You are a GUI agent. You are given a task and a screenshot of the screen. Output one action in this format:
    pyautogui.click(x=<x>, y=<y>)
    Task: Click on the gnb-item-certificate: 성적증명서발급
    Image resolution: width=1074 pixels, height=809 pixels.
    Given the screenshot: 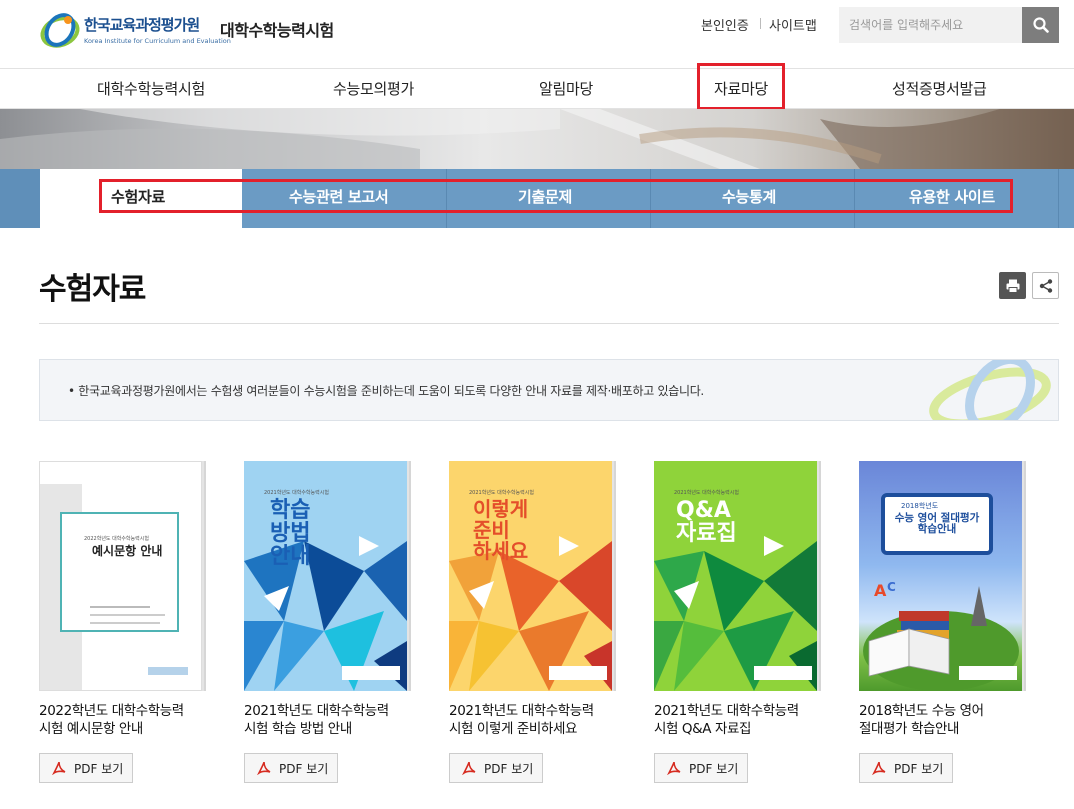 What is the action you would take?
    pyautogui.click(x=939, y=88)
    